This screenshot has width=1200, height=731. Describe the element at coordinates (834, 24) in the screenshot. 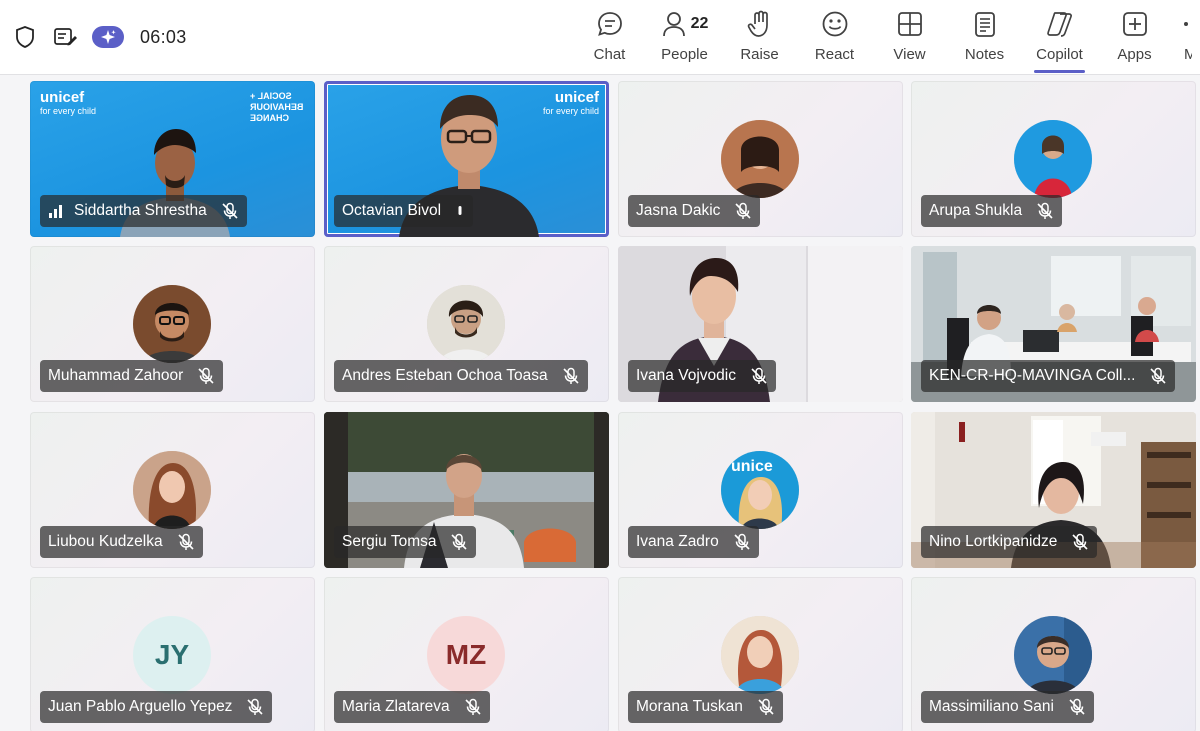

I see `smiley-icon` at that location.